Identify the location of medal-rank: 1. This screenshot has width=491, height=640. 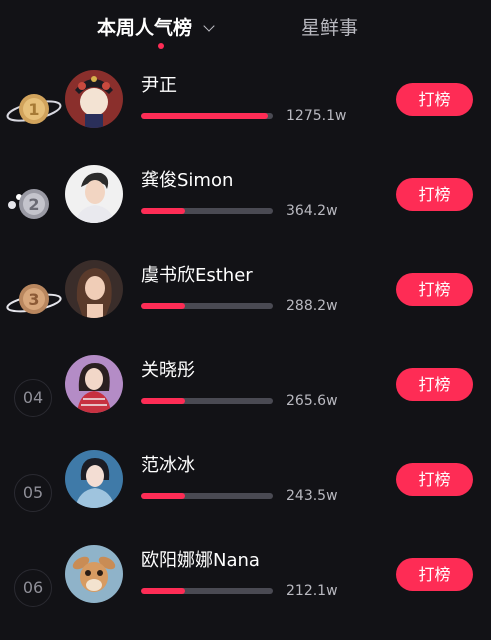
(33, 109).